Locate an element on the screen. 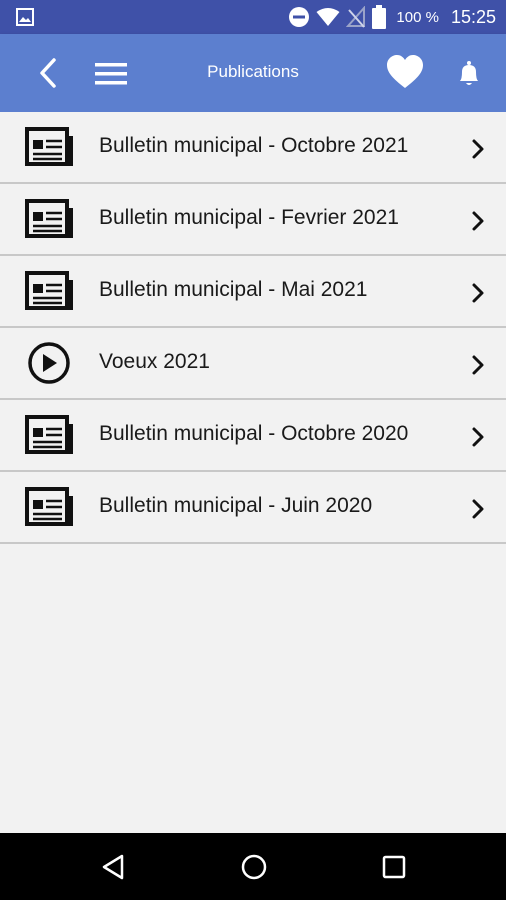 This screenshot has width=506, height=900. page-title: Publications is located at coordinates (253, 71).